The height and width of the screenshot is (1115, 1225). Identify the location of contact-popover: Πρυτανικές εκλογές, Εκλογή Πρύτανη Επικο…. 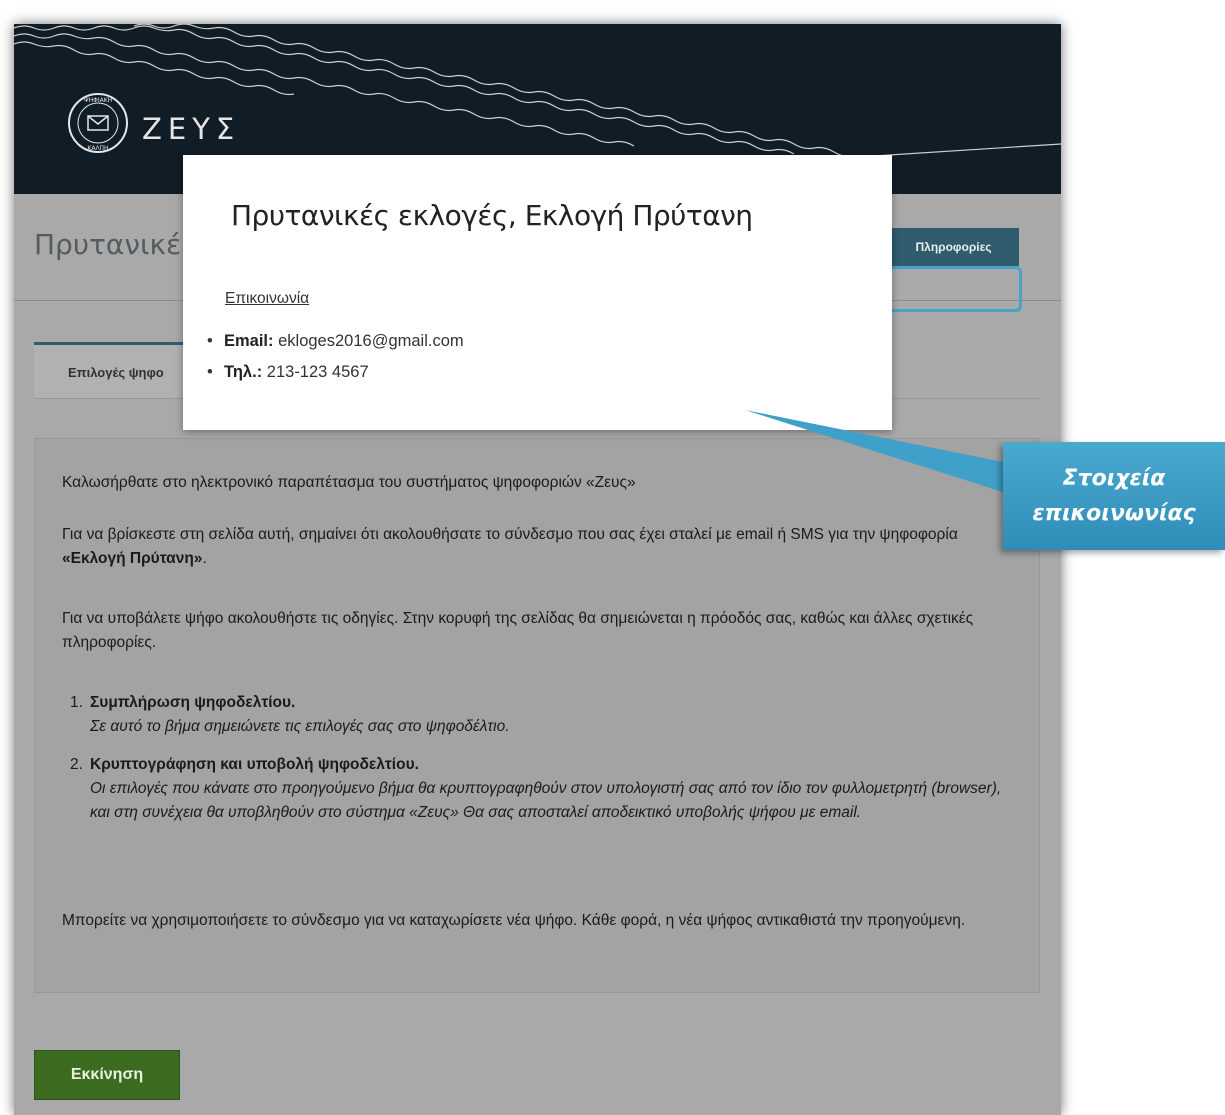
(537, 292).